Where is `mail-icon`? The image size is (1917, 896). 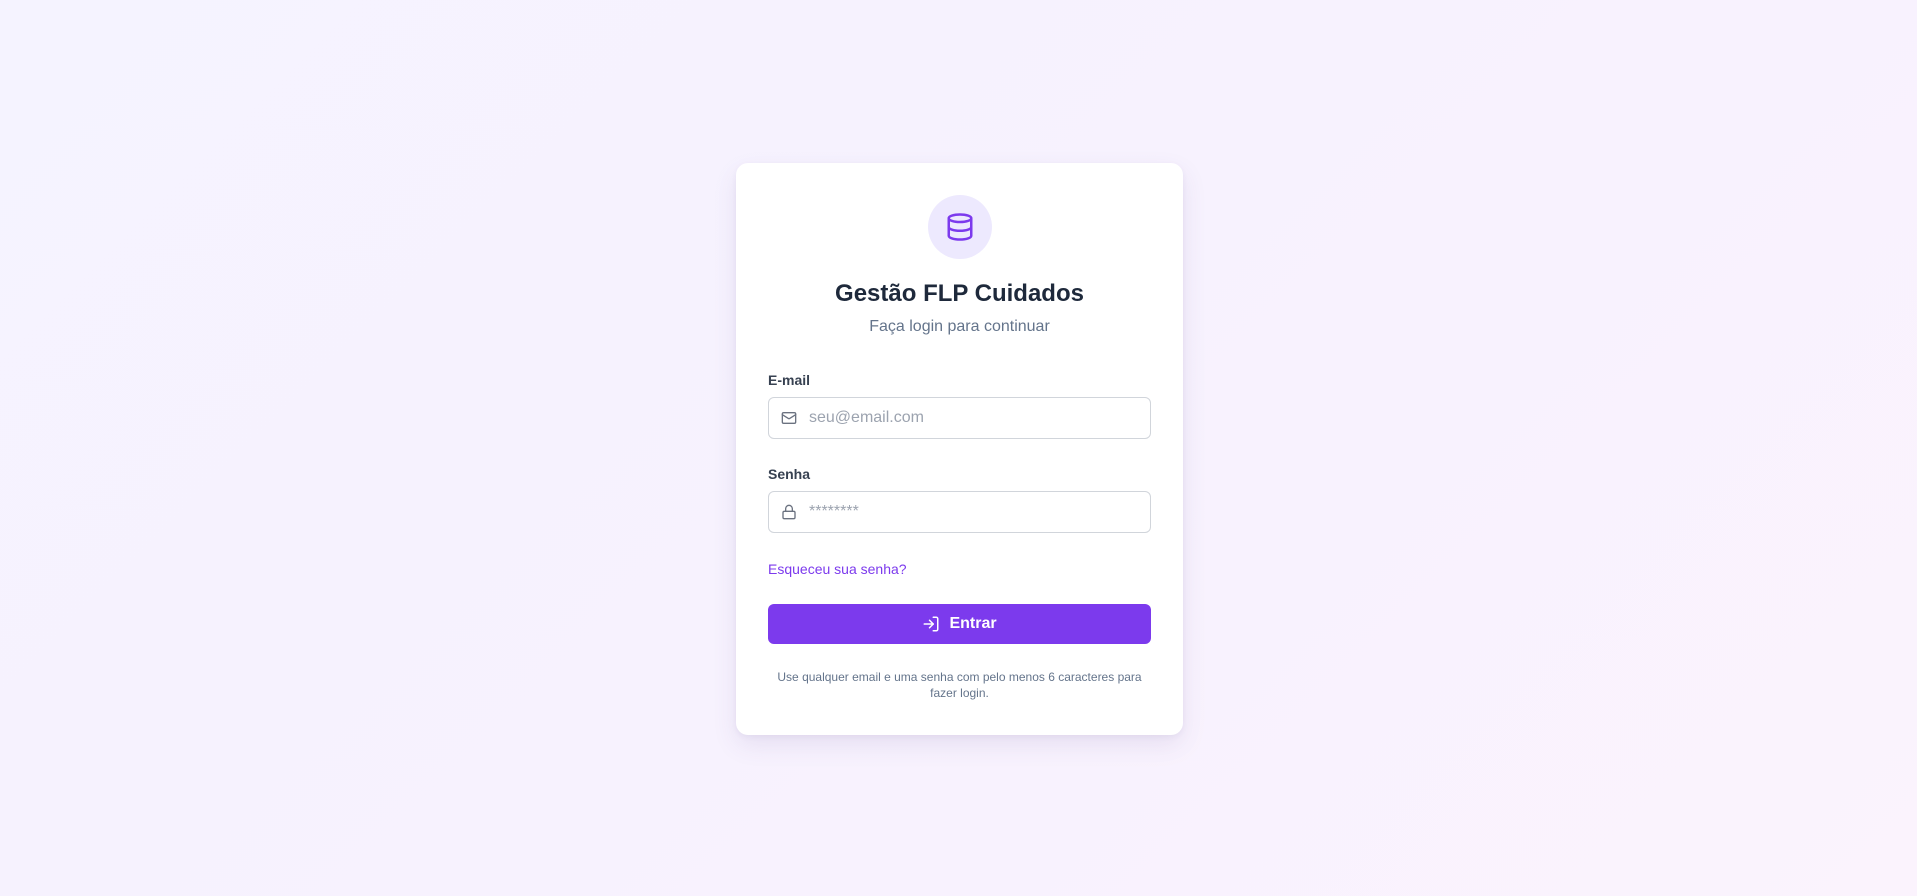 mail-icon is located at coordinates (789, 418).